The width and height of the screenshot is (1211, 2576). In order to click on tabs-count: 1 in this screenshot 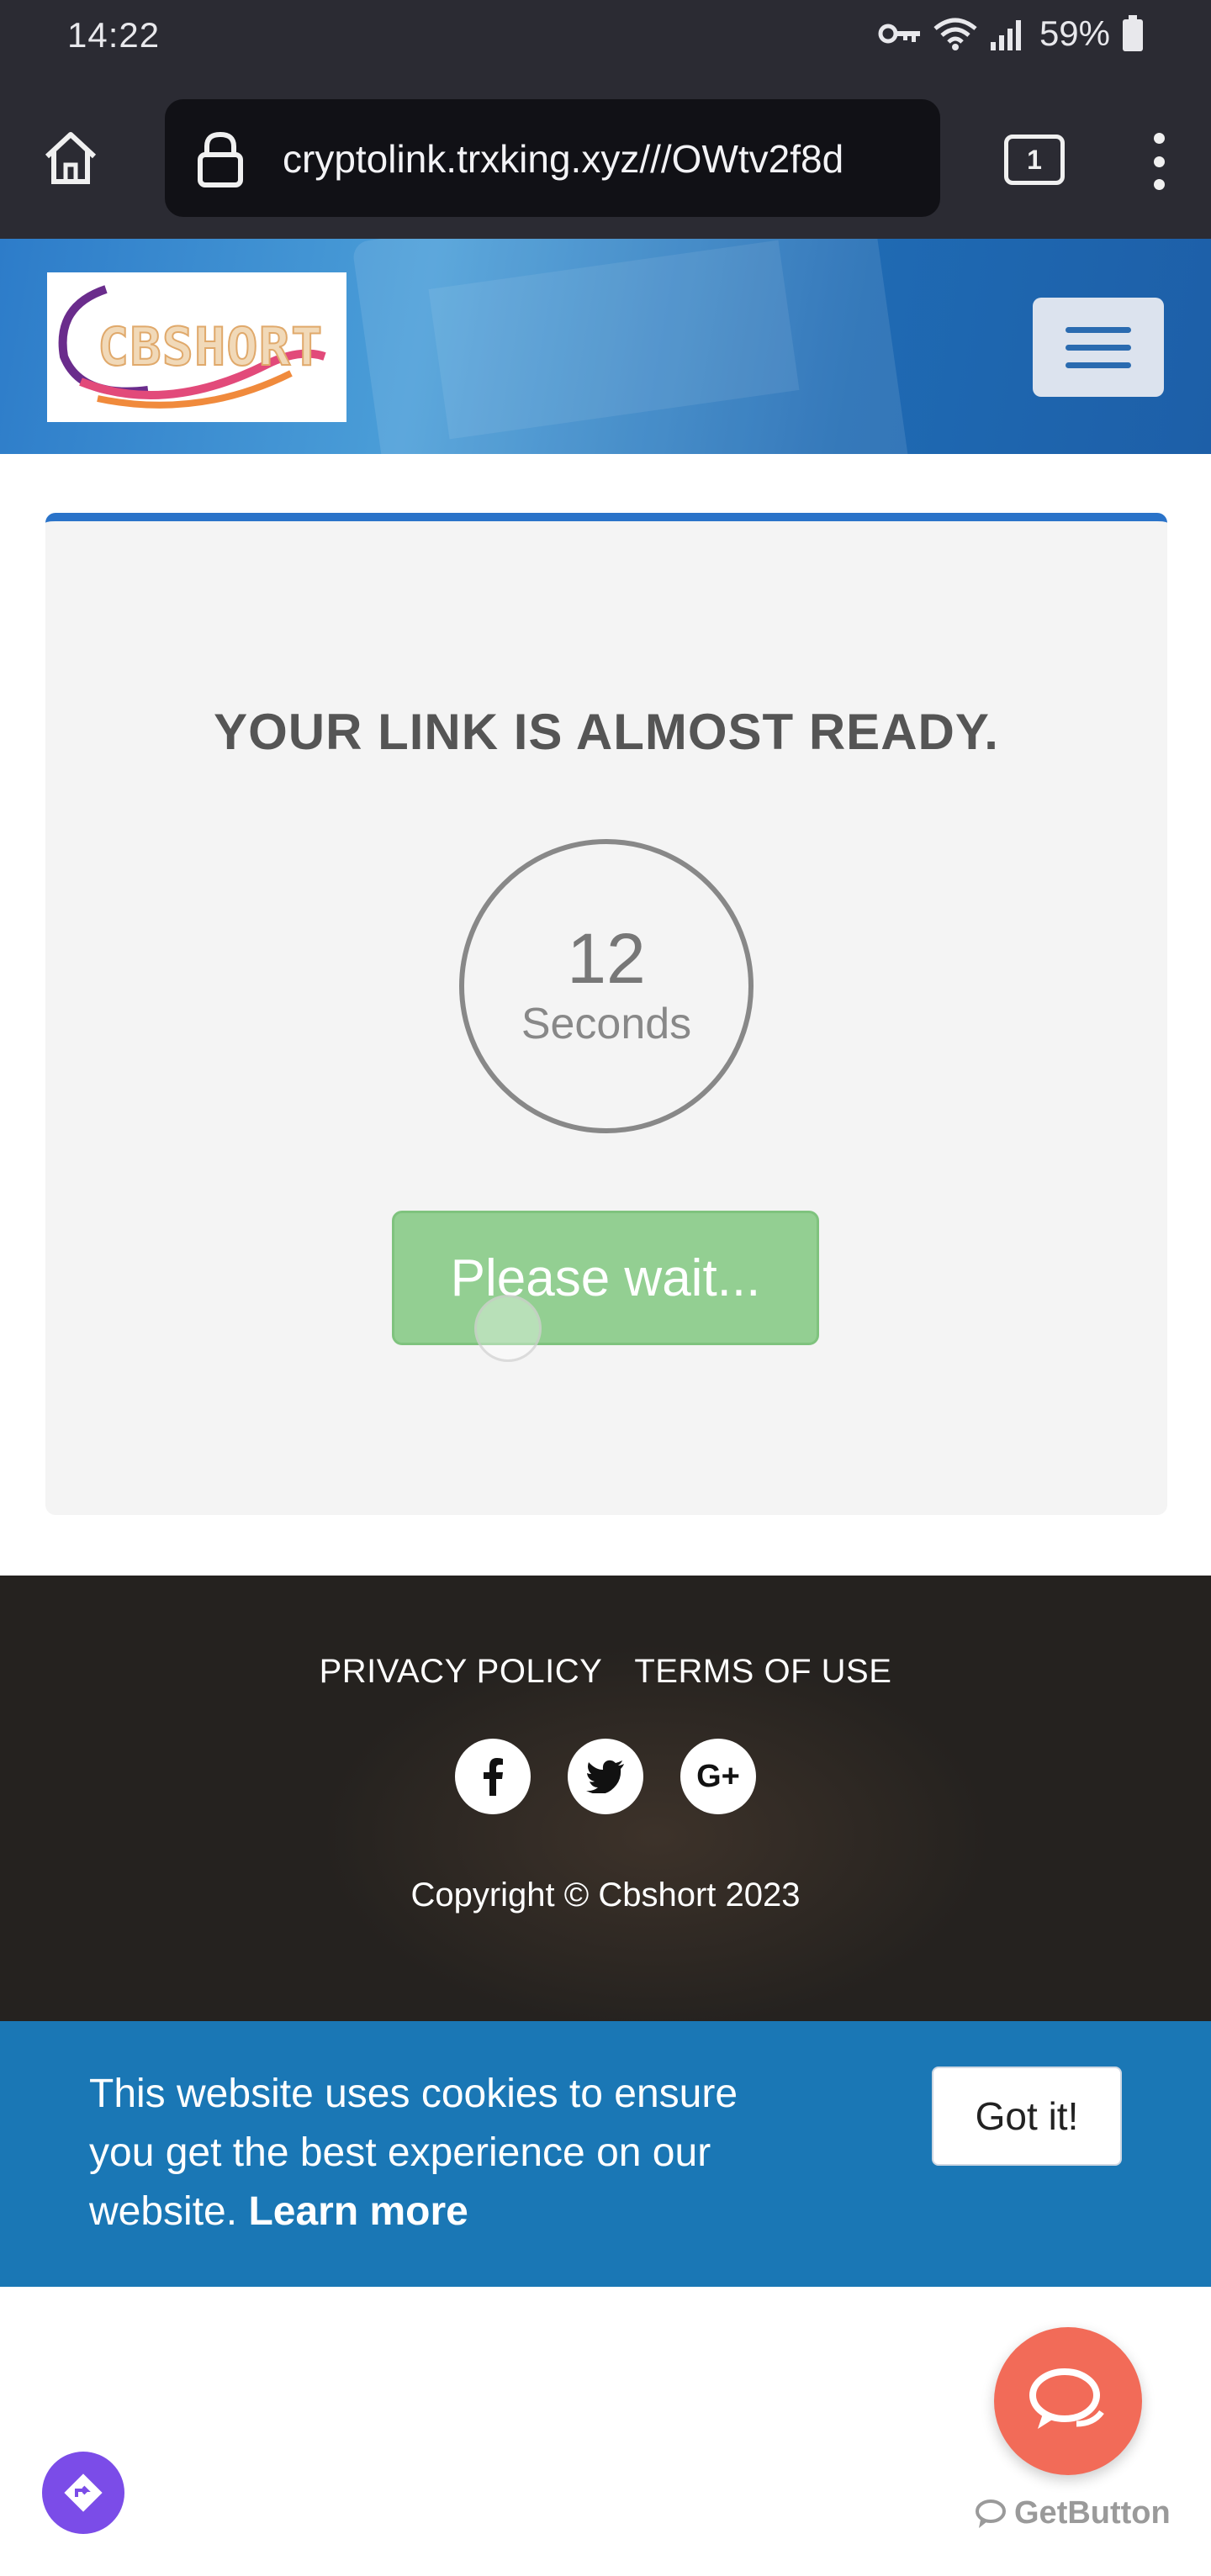, I will do `click(1034, 160)`.